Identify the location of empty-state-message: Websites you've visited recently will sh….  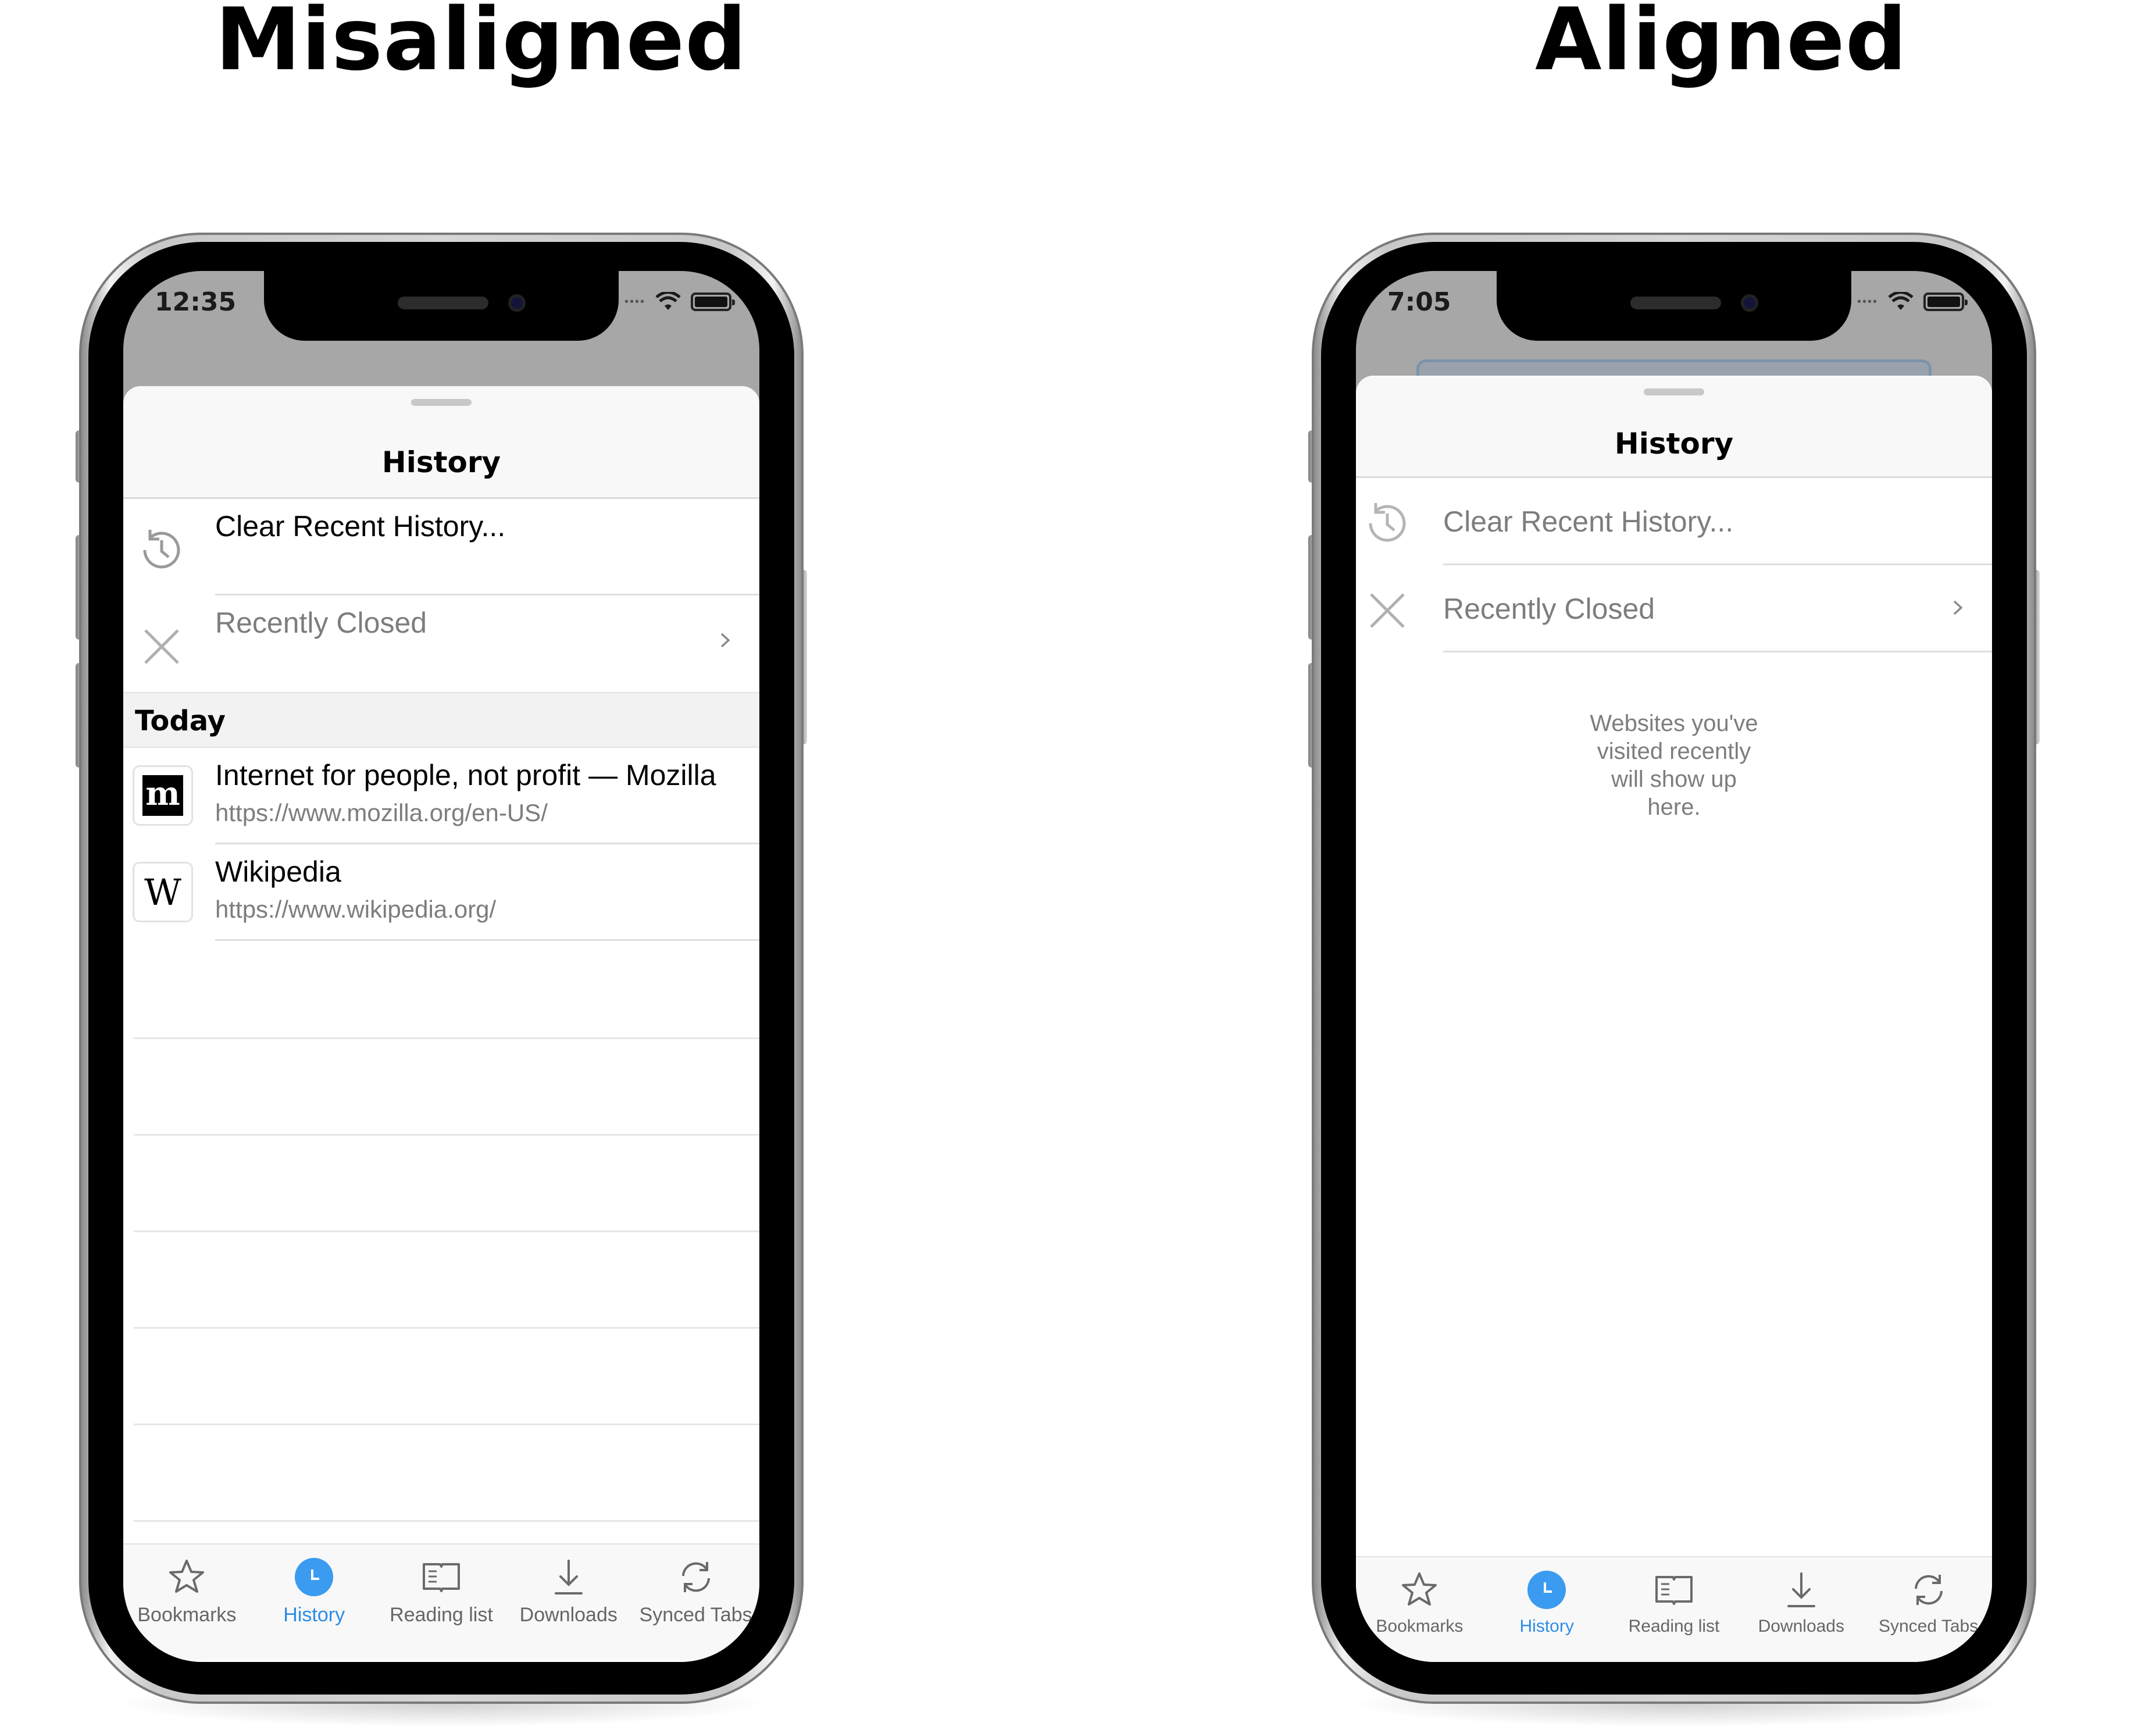
(1674, 766).